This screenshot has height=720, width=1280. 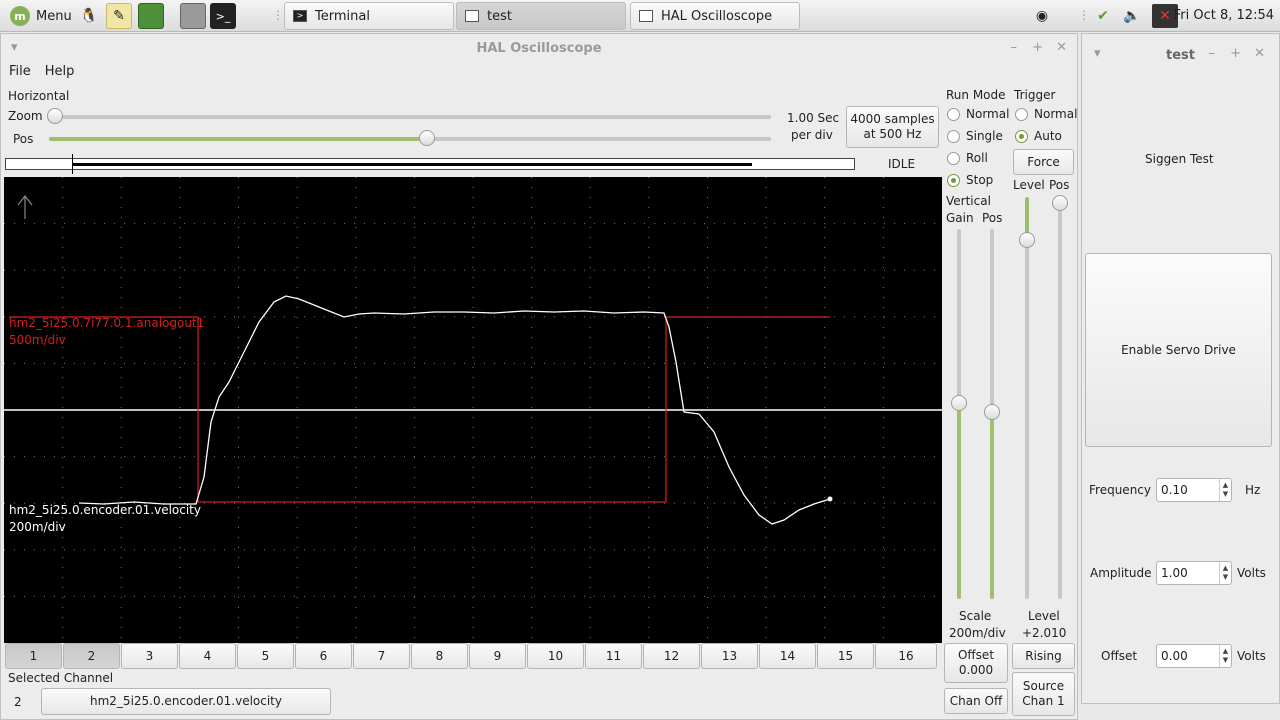 I want to click on channel-button-14: 14, so click(x=787, y=656).